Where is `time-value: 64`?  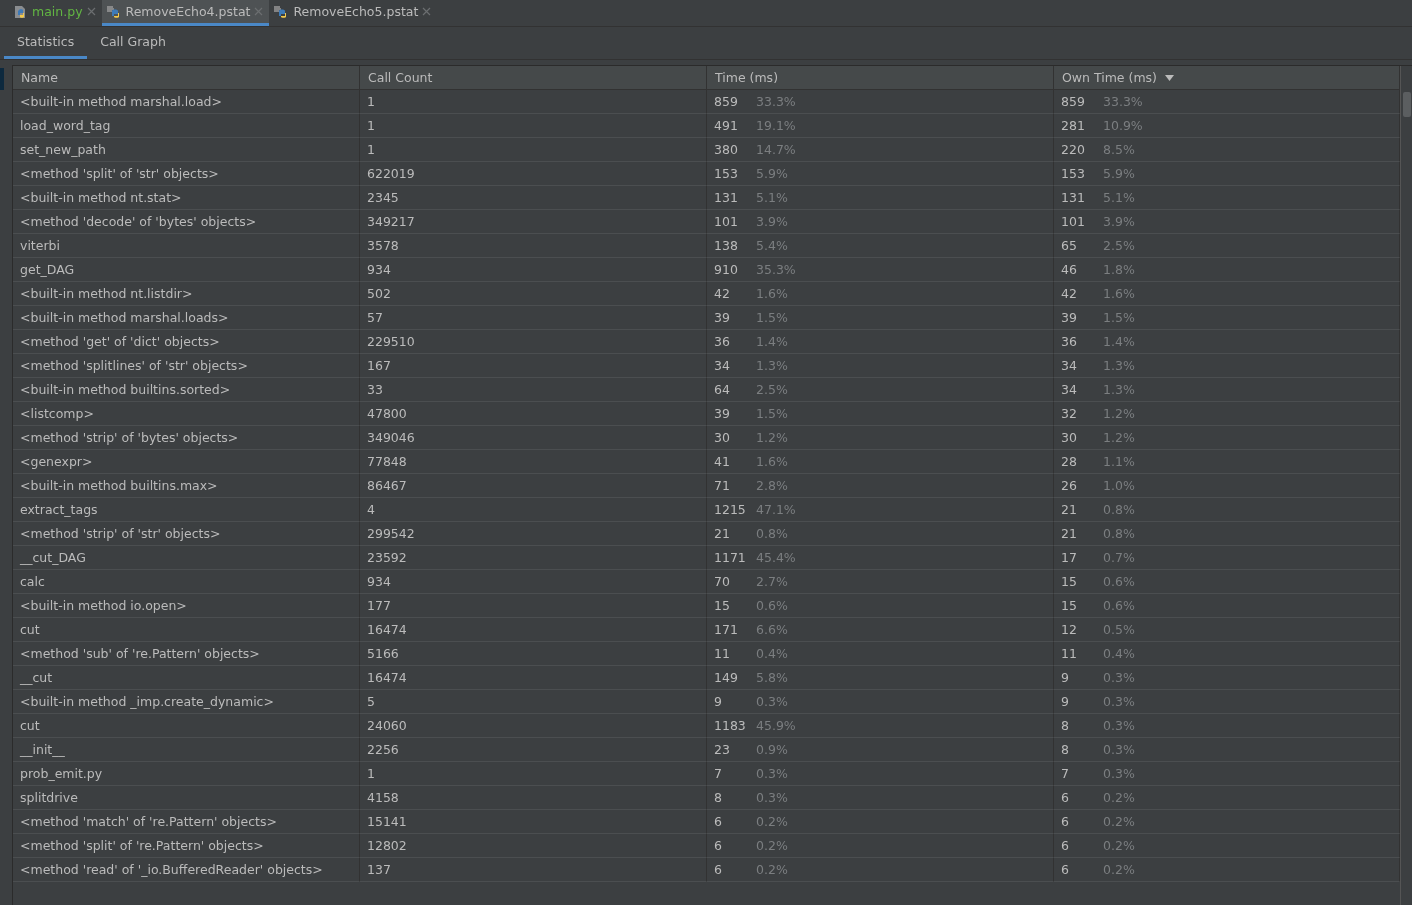 time-value: 64 is located at coordinates (722, 389).